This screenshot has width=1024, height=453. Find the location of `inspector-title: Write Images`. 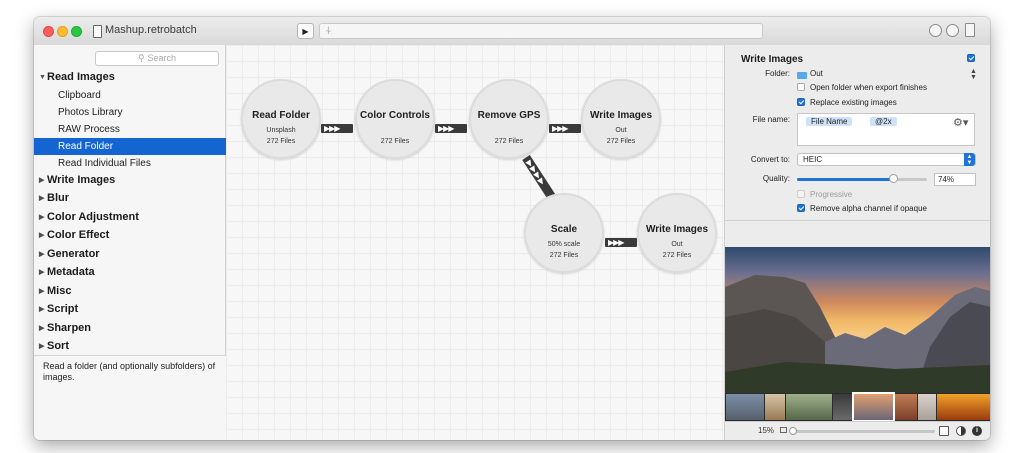

inspector-title: Write Images is located at coordinates (772, 59).